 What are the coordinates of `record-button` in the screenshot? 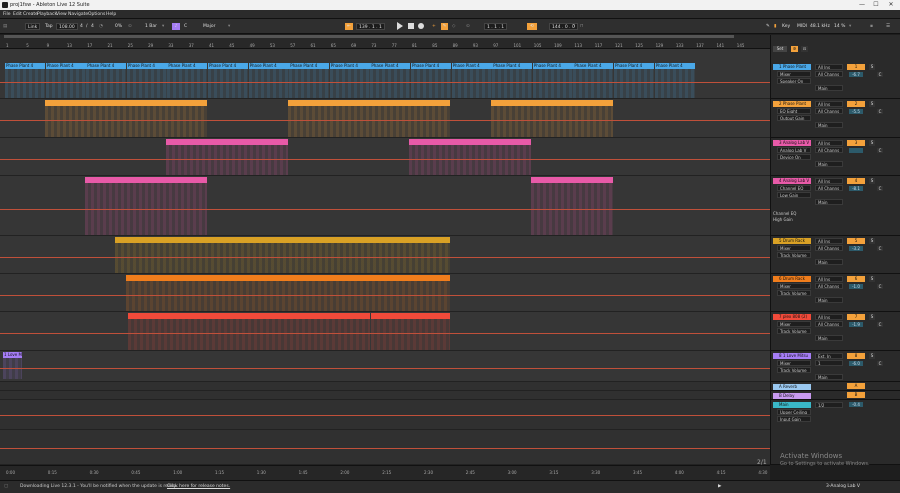 It's located at (421, 26).